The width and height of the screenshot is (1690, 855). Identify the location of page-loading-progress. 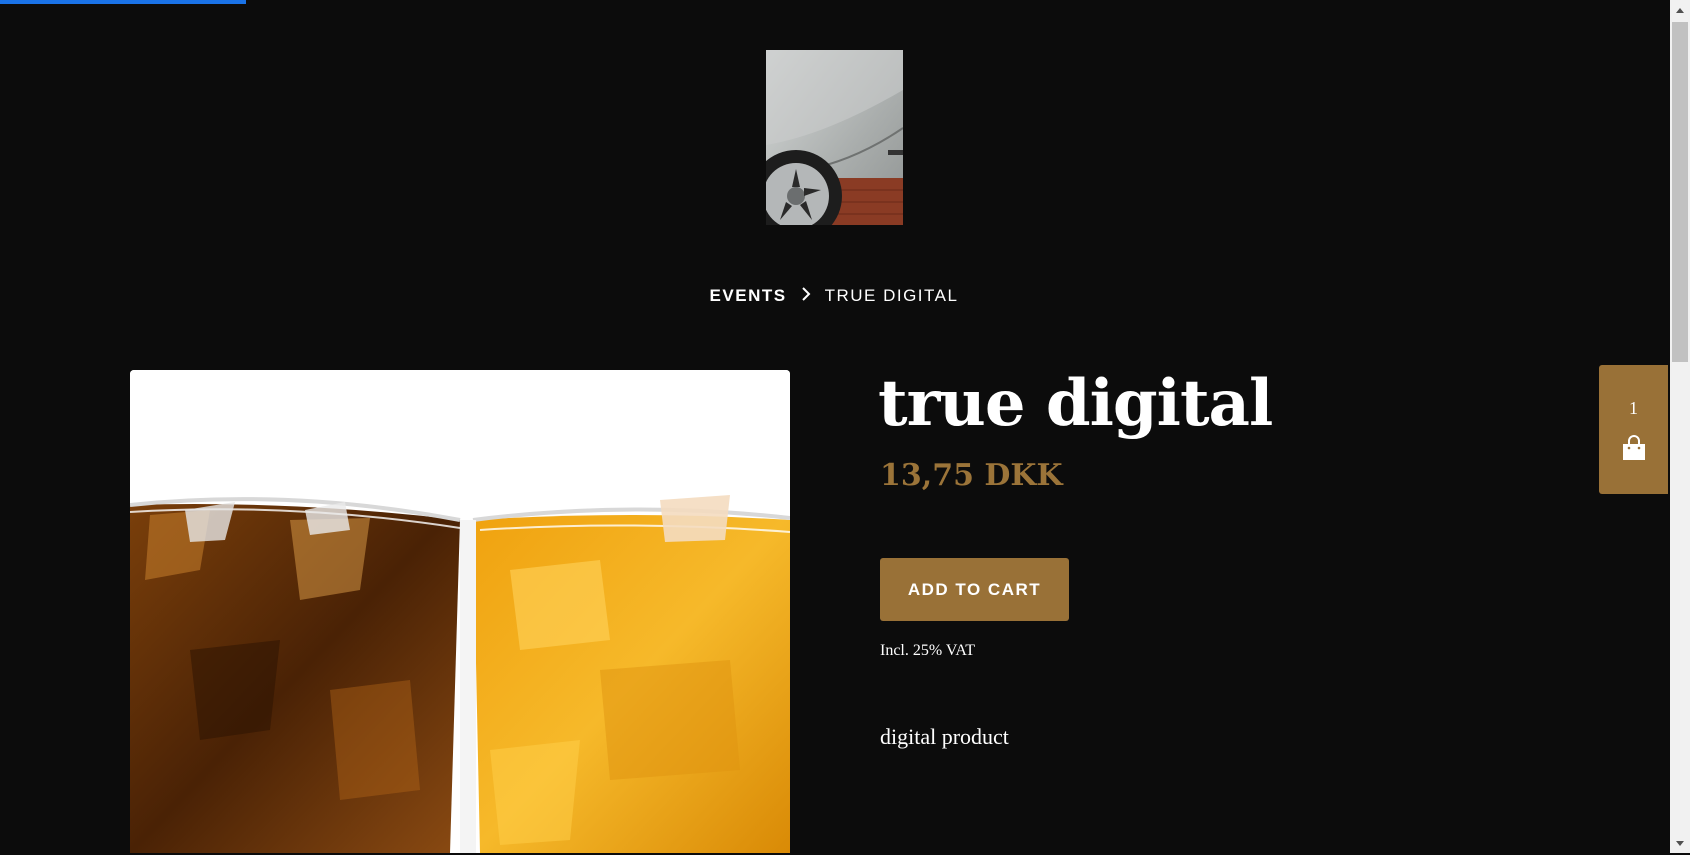
(123, 2).